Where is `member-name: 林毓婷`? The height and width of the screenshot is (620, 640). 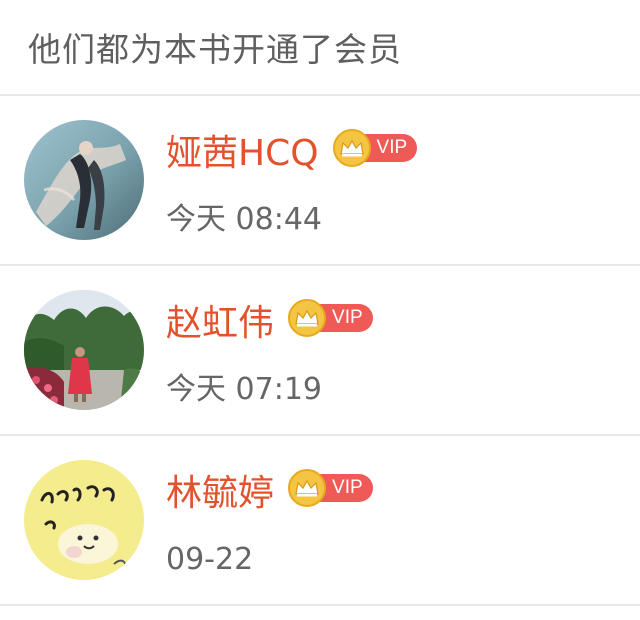
member-name: 林毓婷 is located at coordinates (220, 494).